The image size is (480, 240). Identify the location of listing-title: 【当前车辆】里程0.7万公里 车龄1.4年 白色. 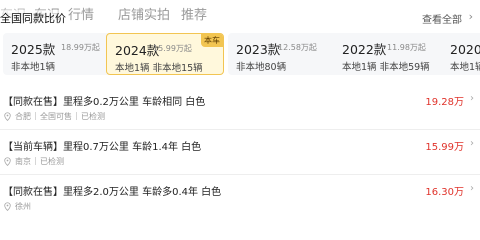
(102, 147).